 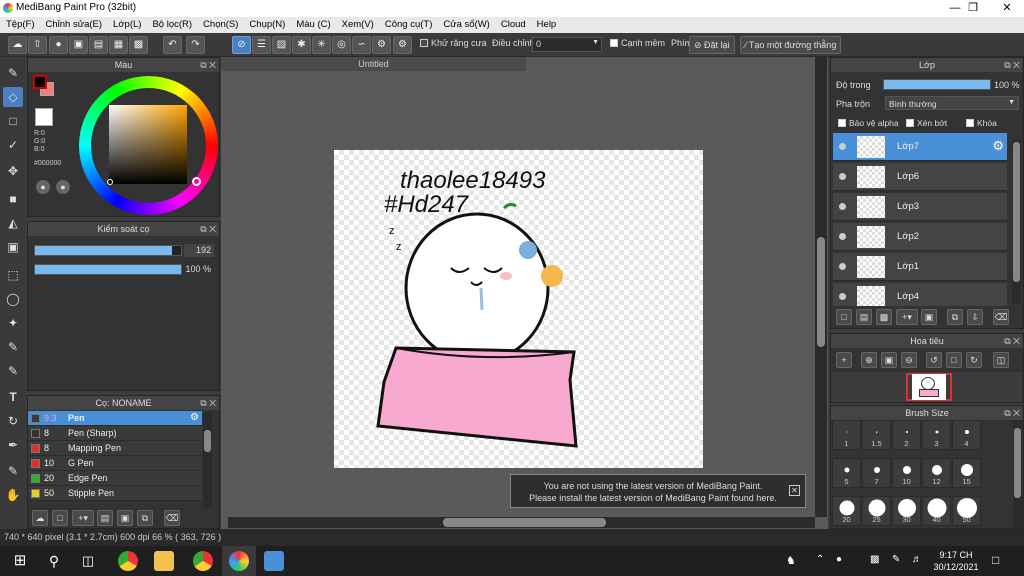 I want to click on blend-mode-select: Bình thường ▼, so click(x=952, y=103).